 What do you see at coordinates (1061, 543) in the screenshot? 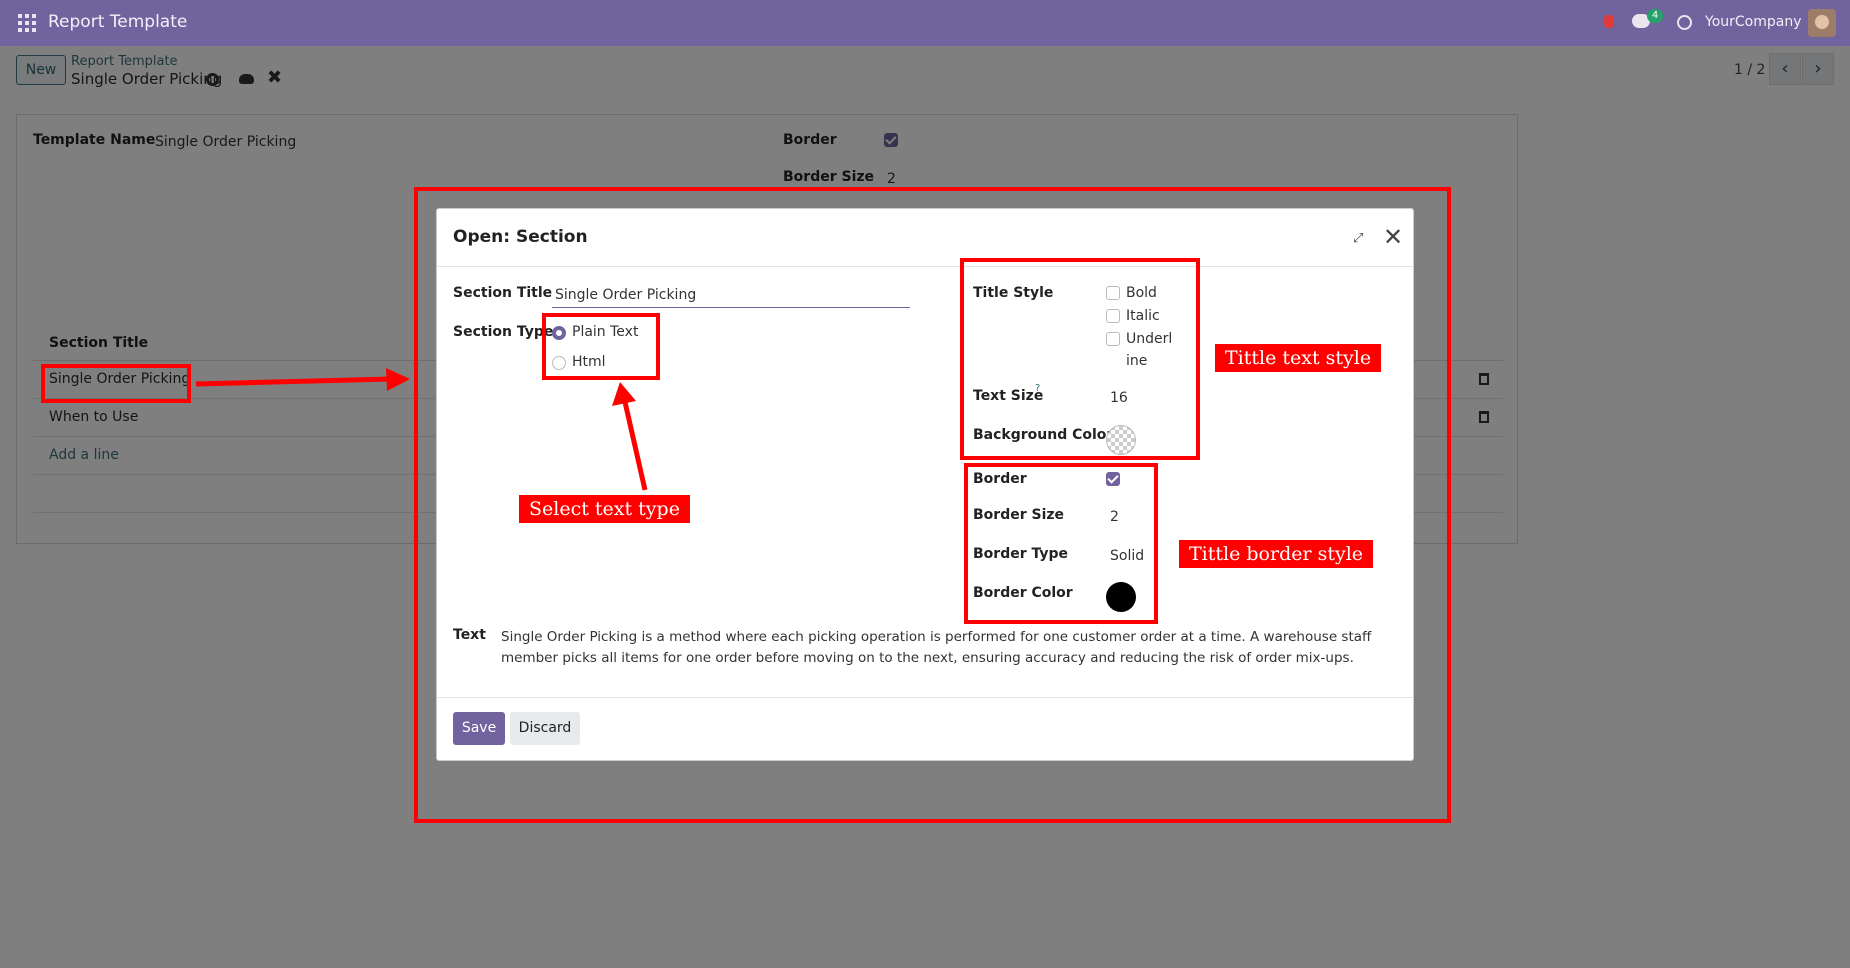
I see `annotation-border-box` at bounding box center [1061, 543].